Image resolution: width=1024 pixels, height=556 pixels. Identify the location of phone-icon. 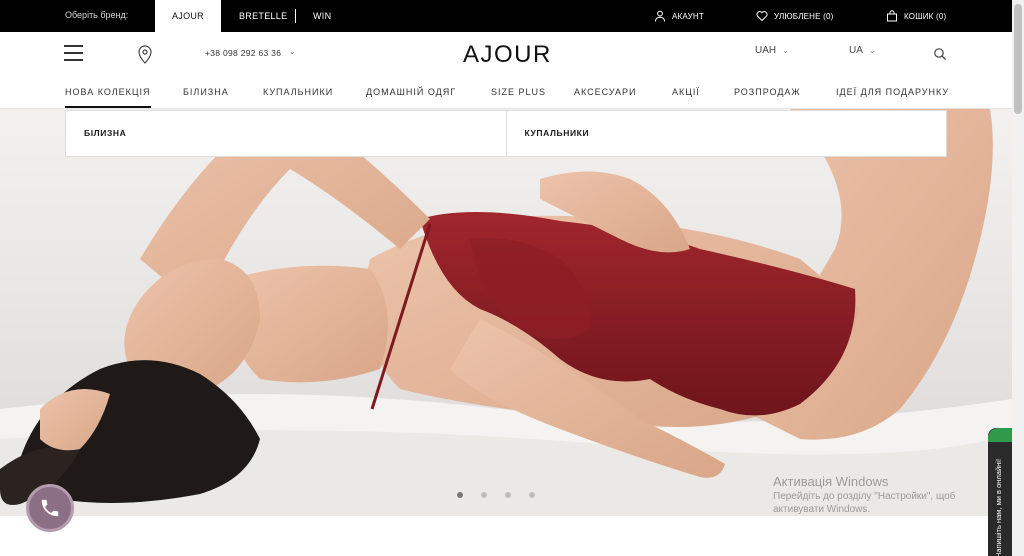
(50, 508).